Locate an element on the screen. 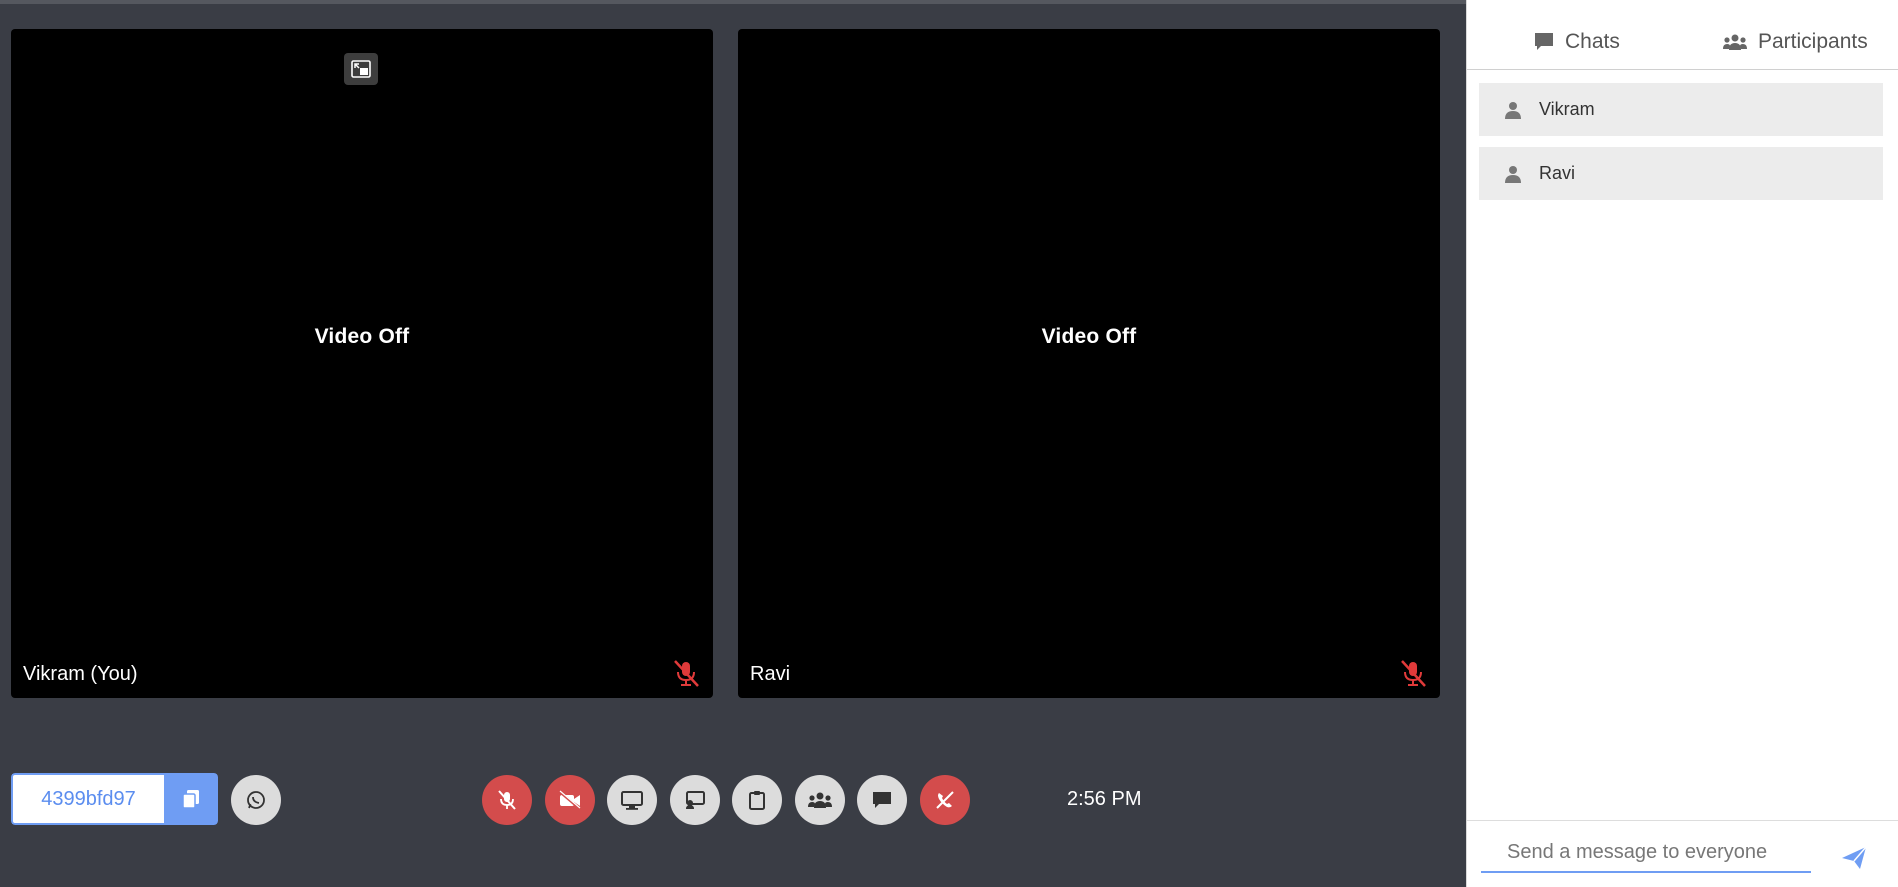 The width and height of the screenshot is (1898, 887). list-item: Ravi is located at coordinates (1681, 173).